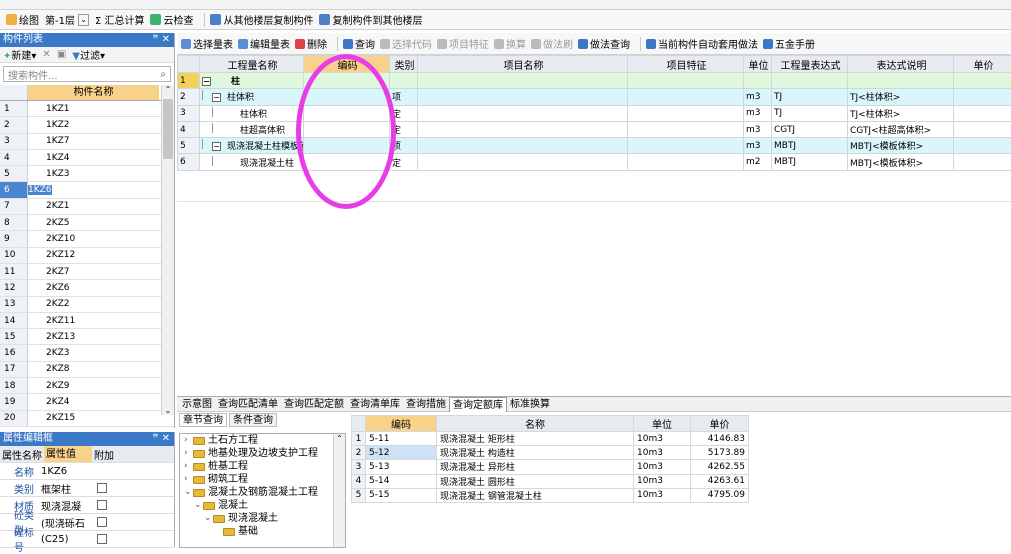  What do you see at coordinates (87, 539) in the screenshot?
I see `property-row: 砼标号(C25)` at bounding box center [87, 539].